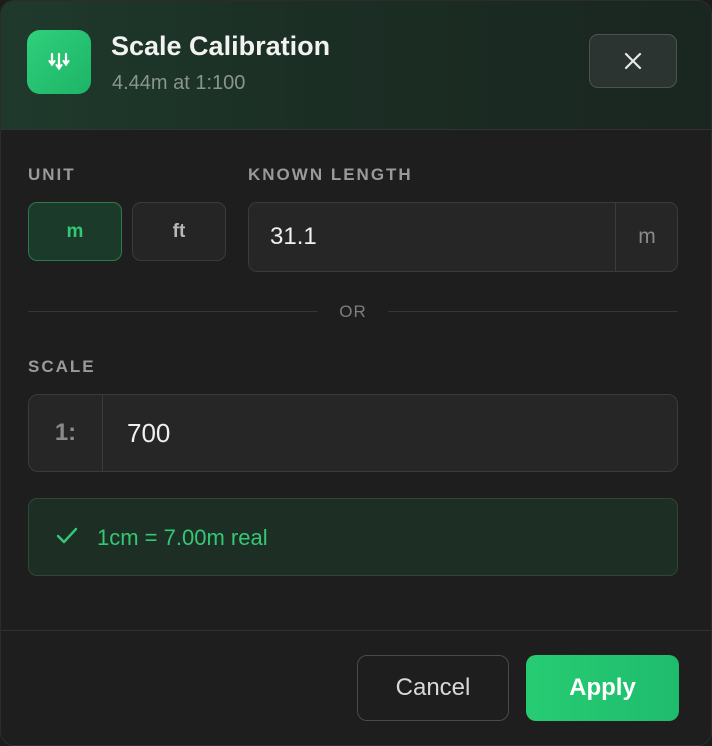 The width and height of the screenshot is (712, 746). I want to click on scale-field: 1:, so click(353, 433).